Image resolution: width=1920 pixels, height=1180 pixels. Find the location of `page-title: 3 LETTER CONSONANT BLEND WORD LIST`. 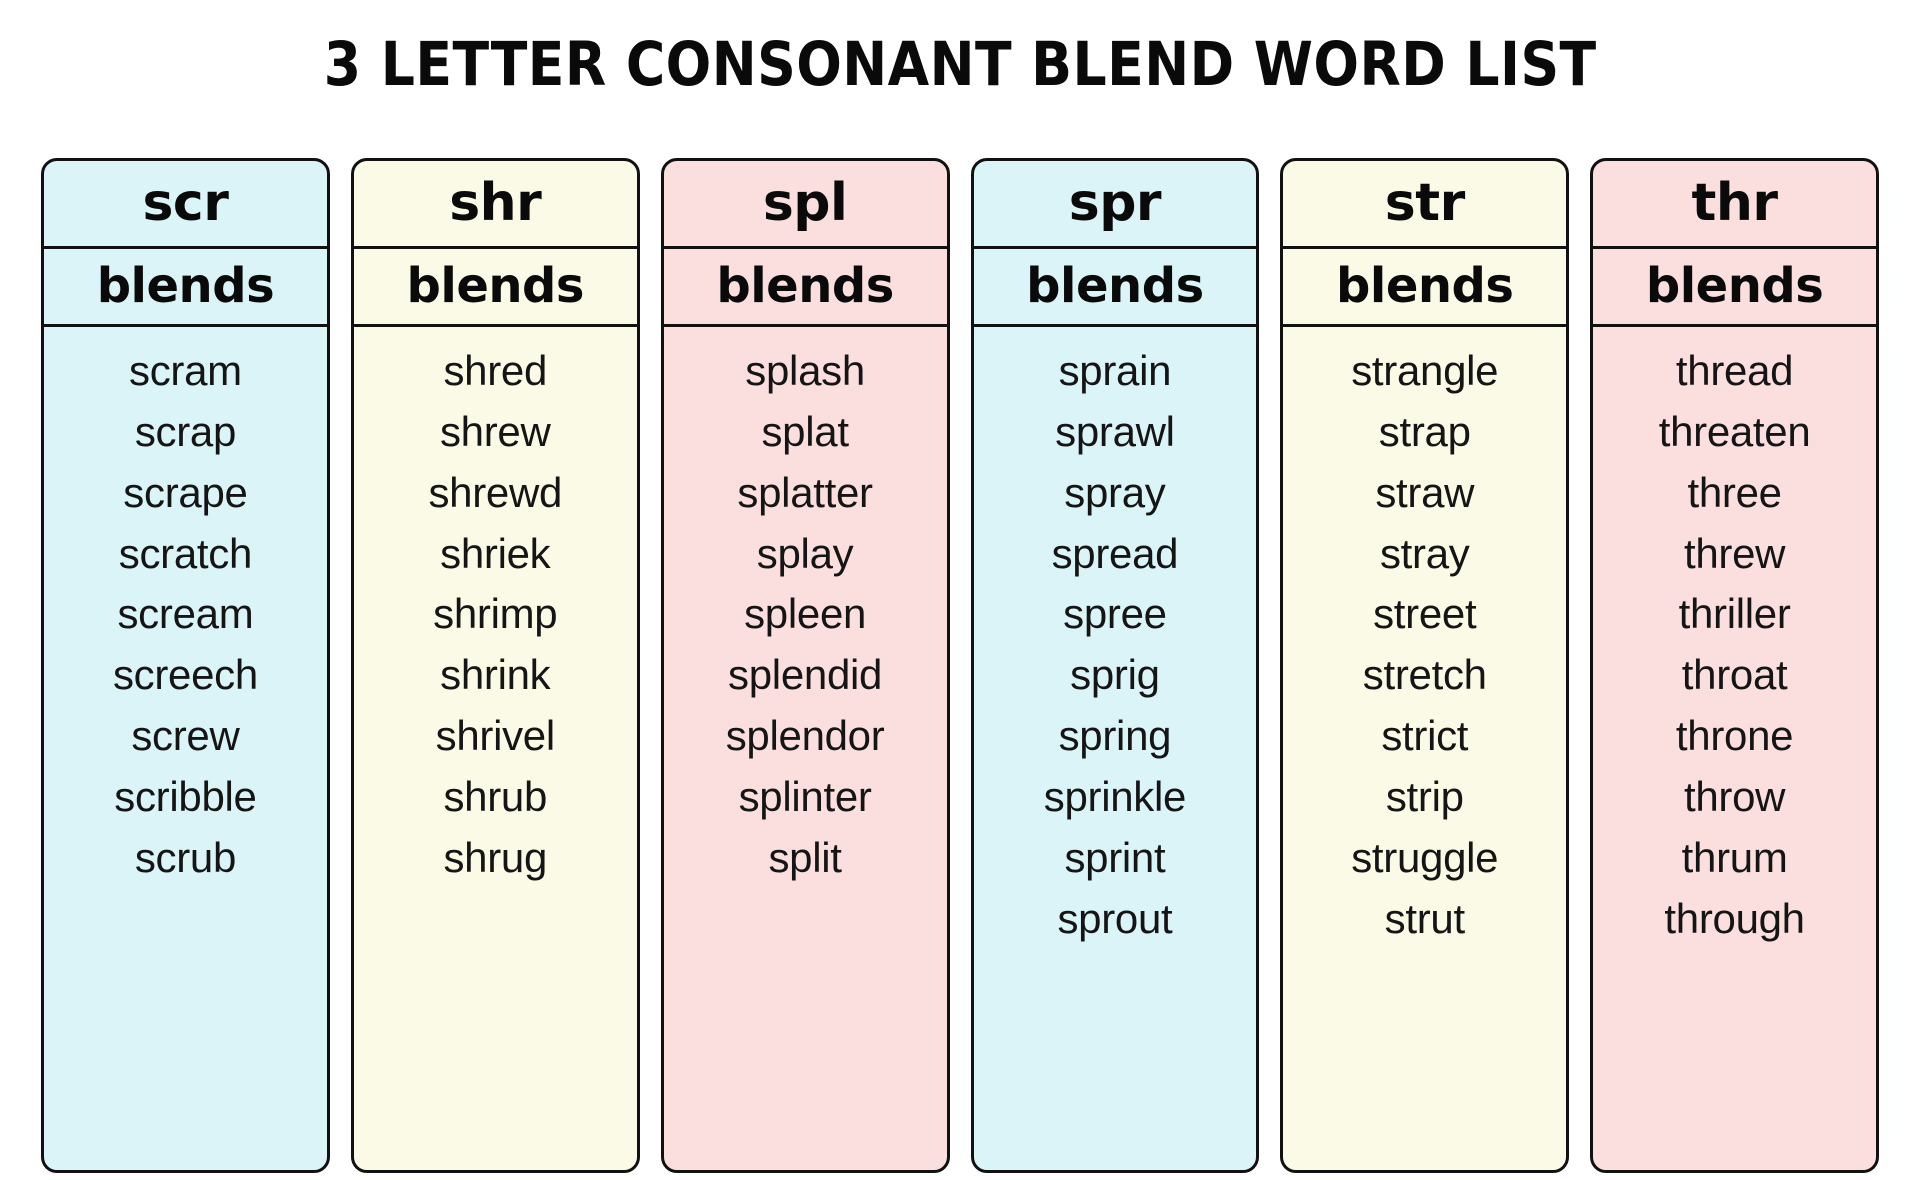

page-title: 3 LETTER CONSONANT BLEND WORD LIST is located at coordinates (960, 64).